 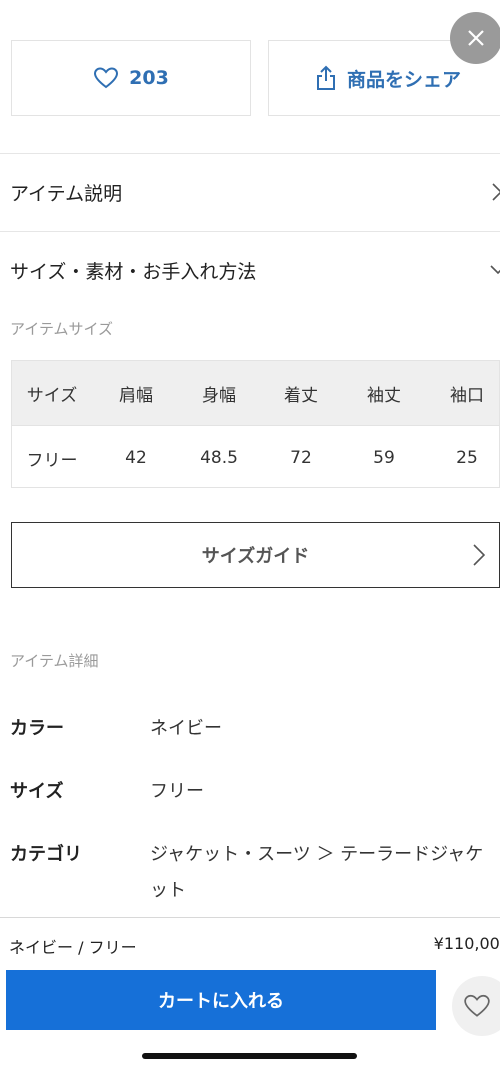 I want to click on like-button: 203, so click(x=131, y=78).